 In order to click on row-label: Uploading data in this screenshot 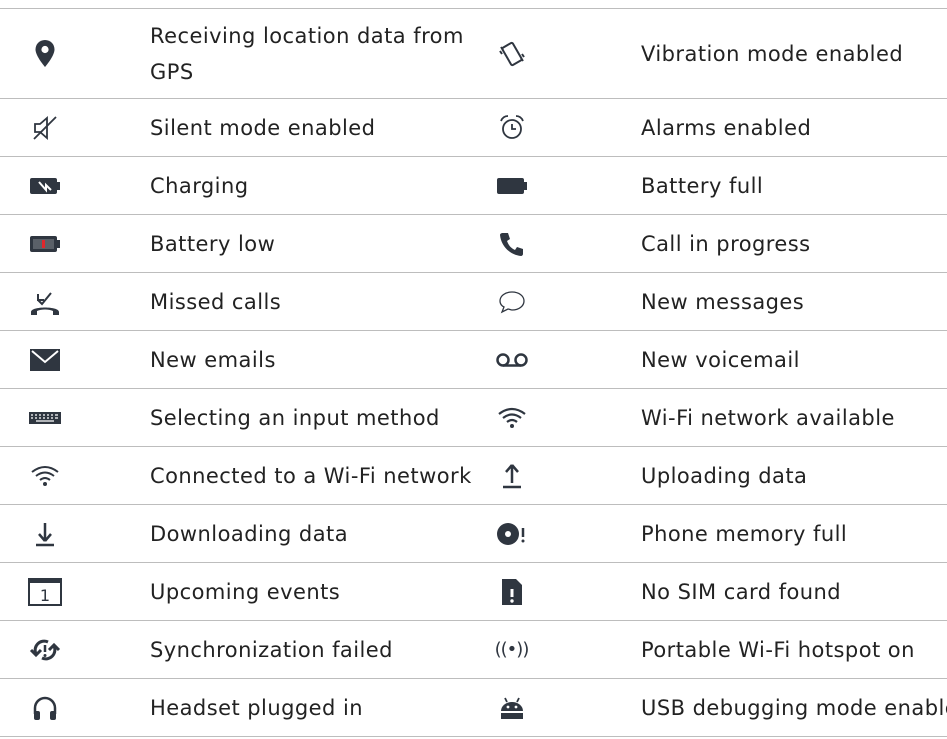, I will do `click(724, 475)`.